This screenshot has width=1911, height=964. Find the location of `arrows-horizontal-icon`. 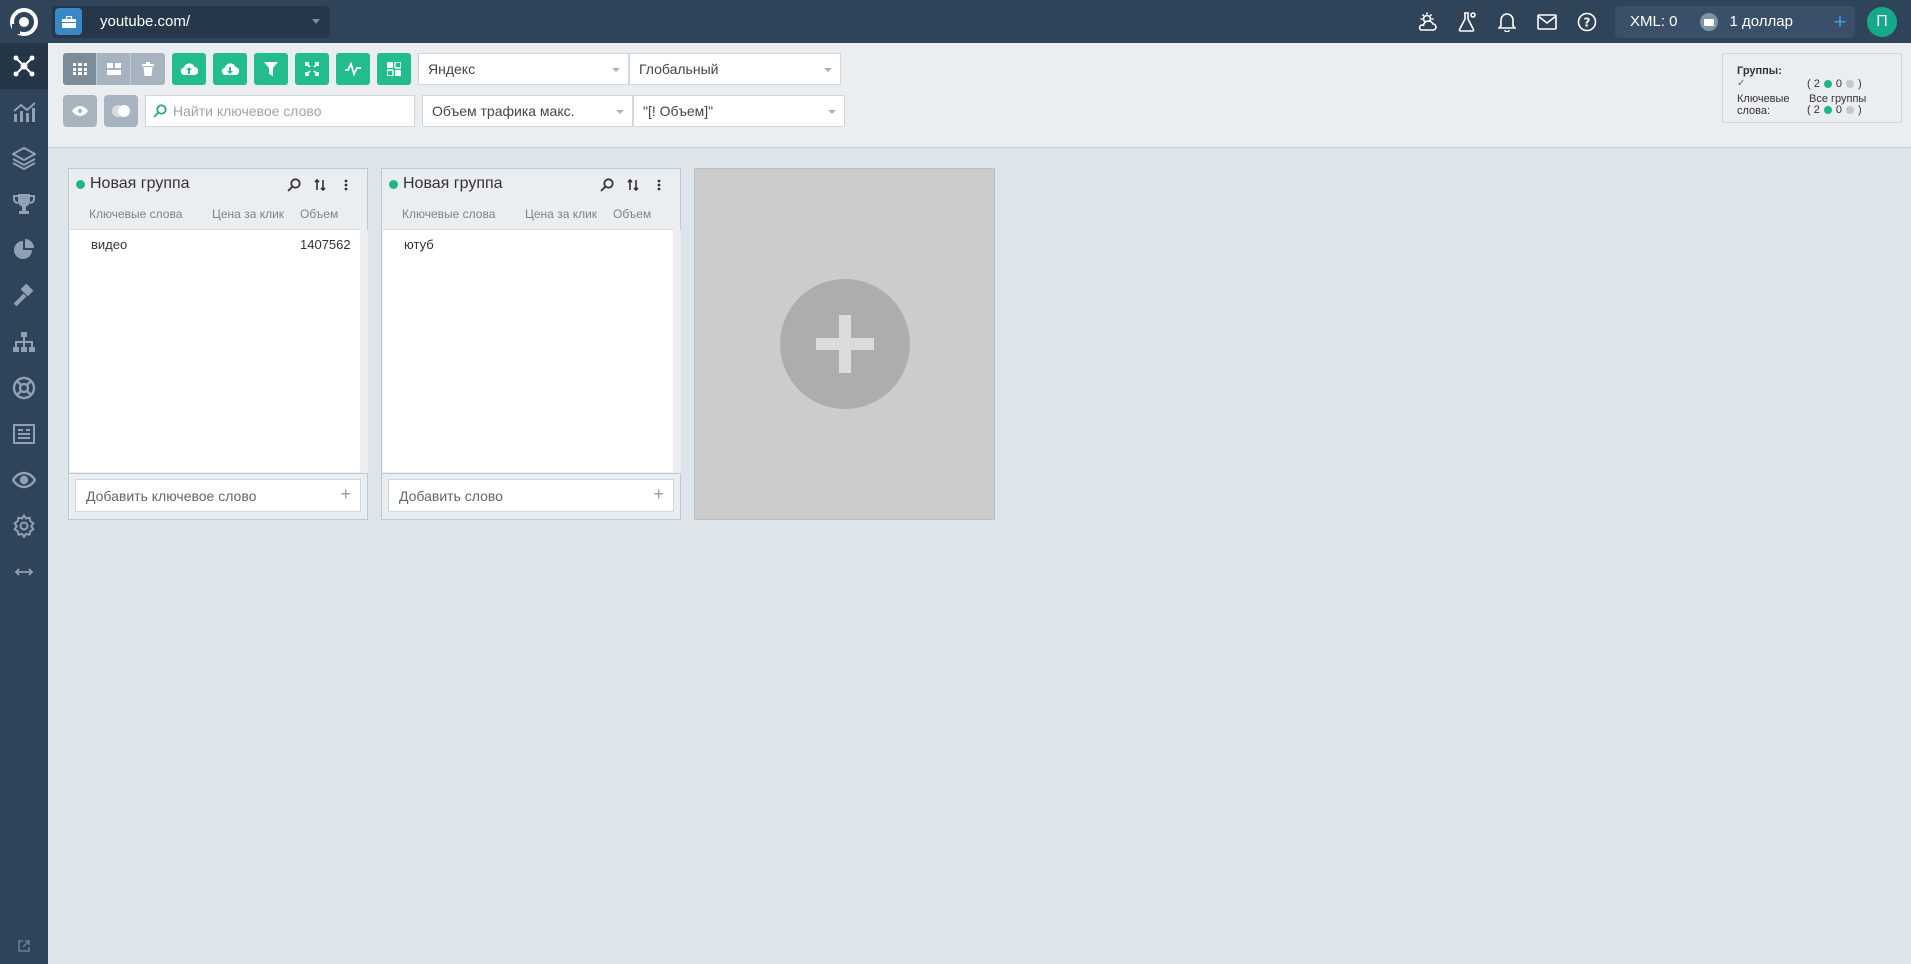

arrows-horizontal-icon is located at coordinates (24, 572).